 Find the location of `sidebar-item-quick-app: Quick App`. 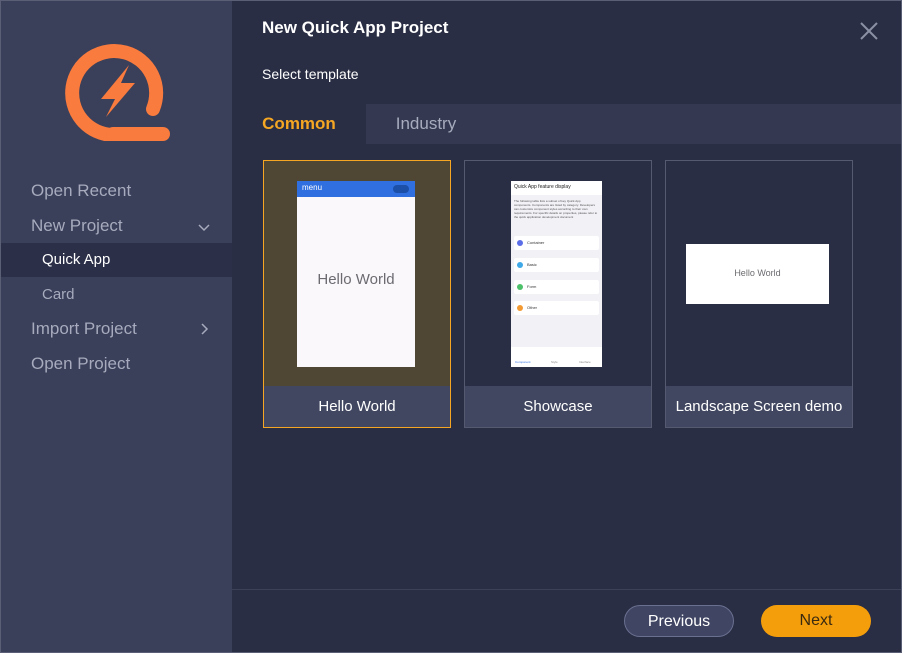

sidebar-item-quick-app: Quick App is located at coordinates (116, 260).